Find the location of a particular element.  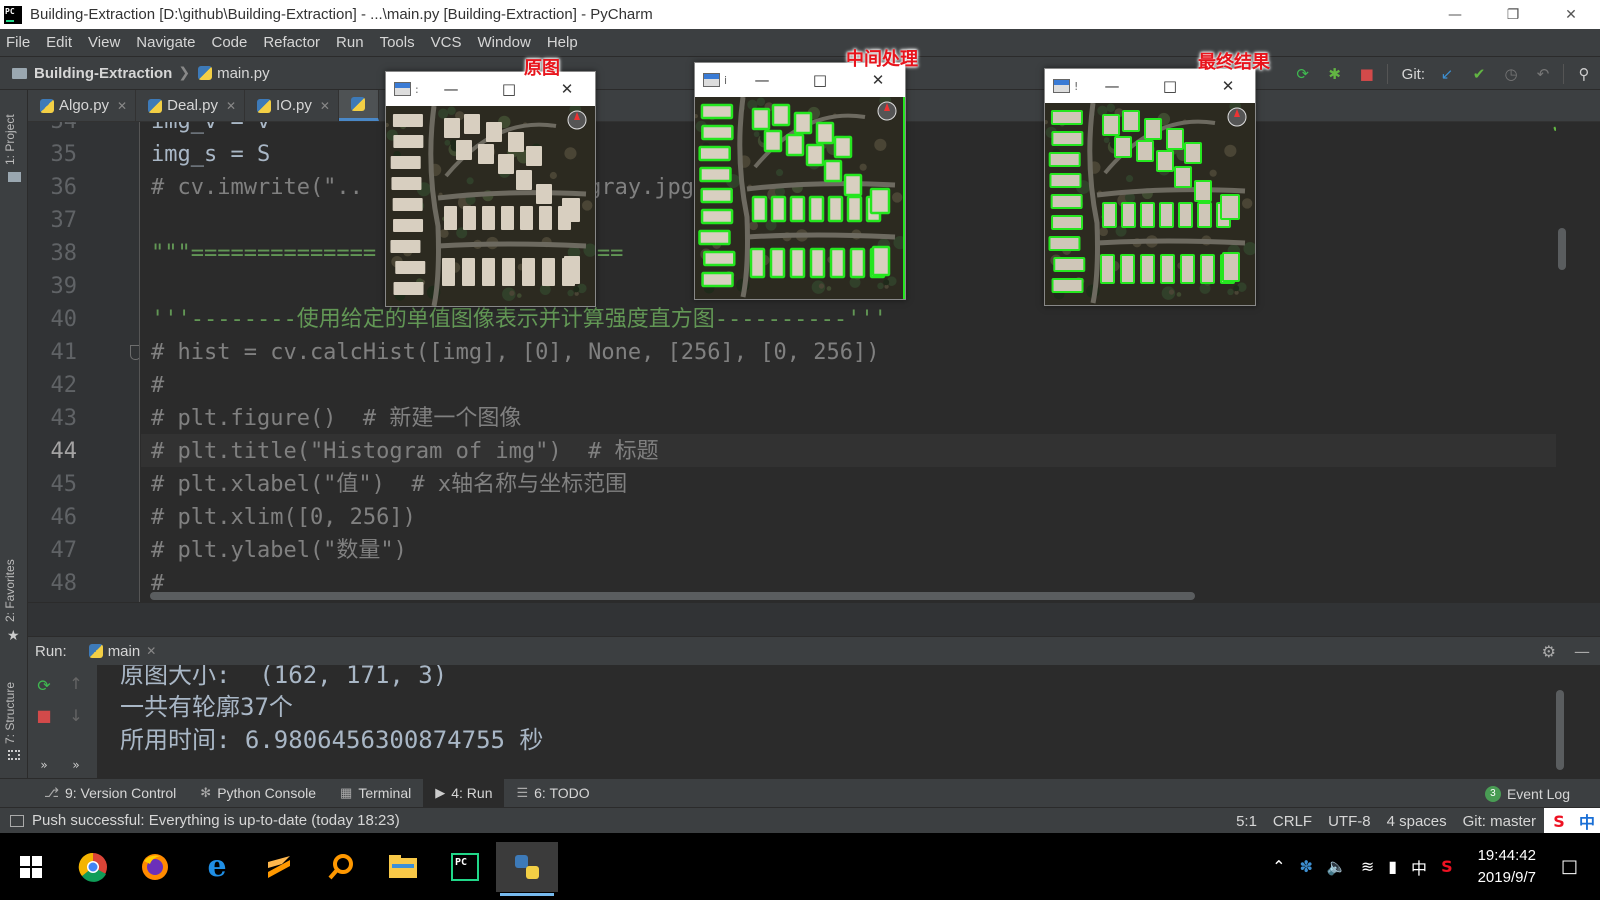

image-window-final: ! — □ ✕ is located at coordinates (1150, 187).